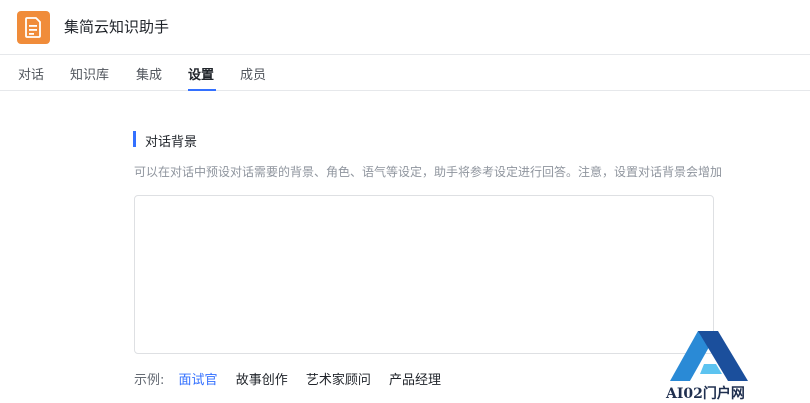 This screenshot has height=403, width=810. What do you see at coordinates (198, 380) in the screenshot?
I see `example-interviewer: 面试官` at bounding box center [198, 380].